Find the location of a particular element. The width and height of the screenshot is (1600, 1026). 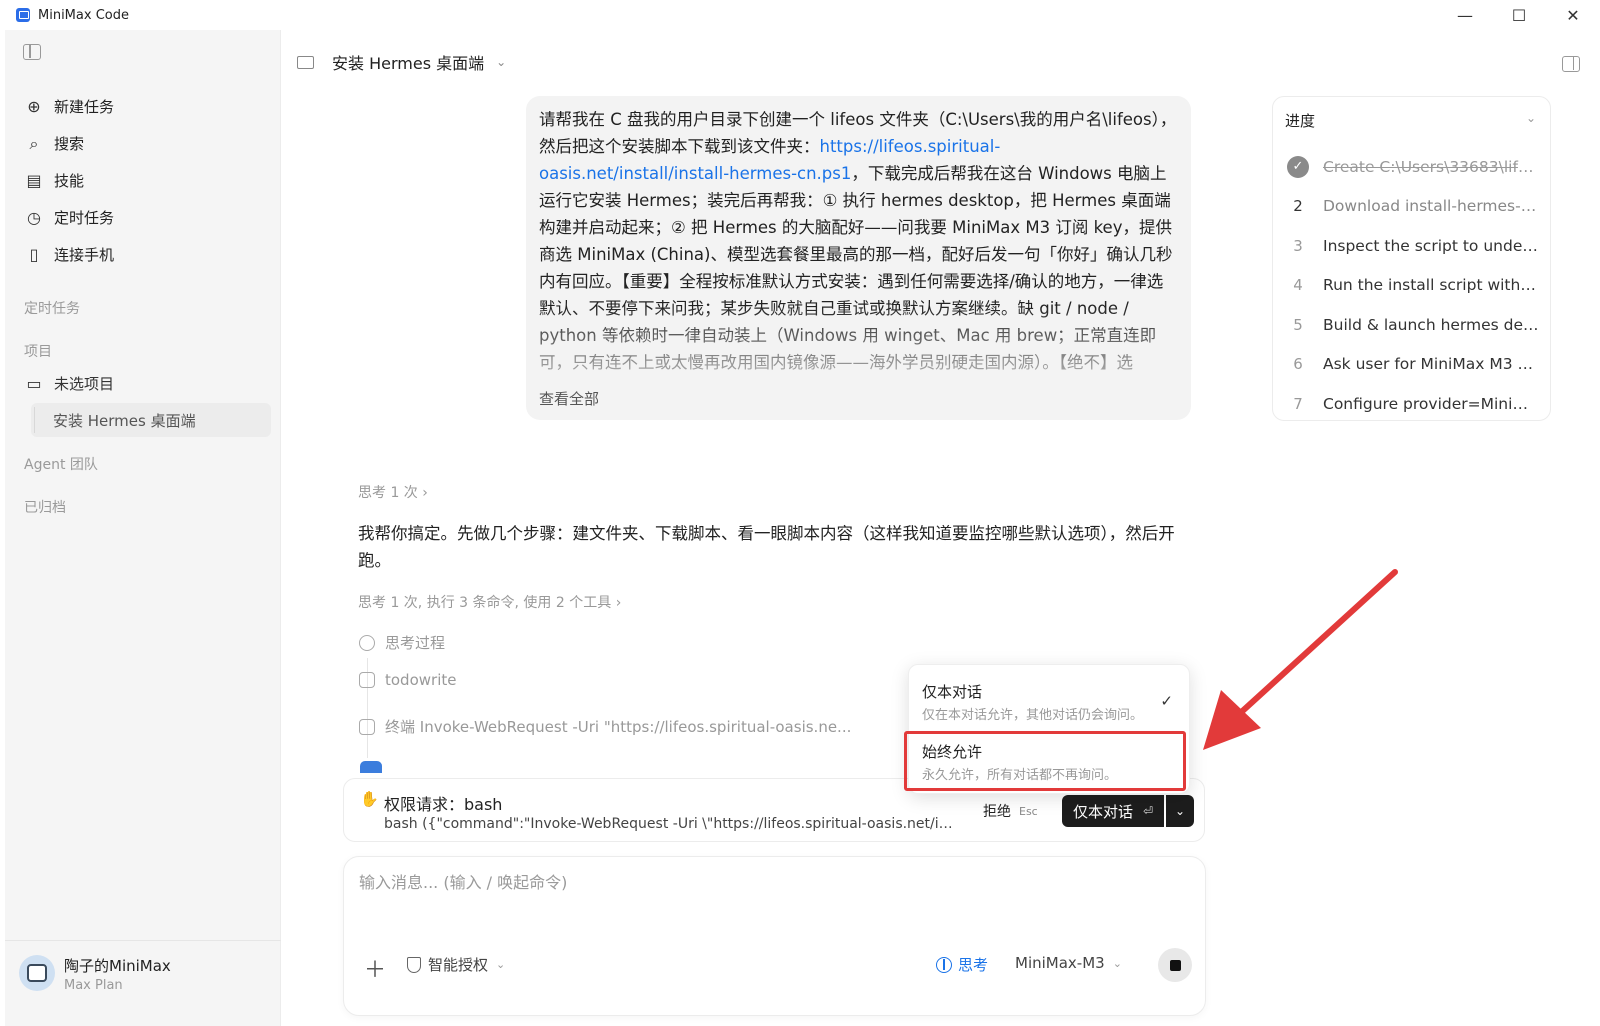

sidebar-item-label: 未选项目 is located at coordinates (84, 384).